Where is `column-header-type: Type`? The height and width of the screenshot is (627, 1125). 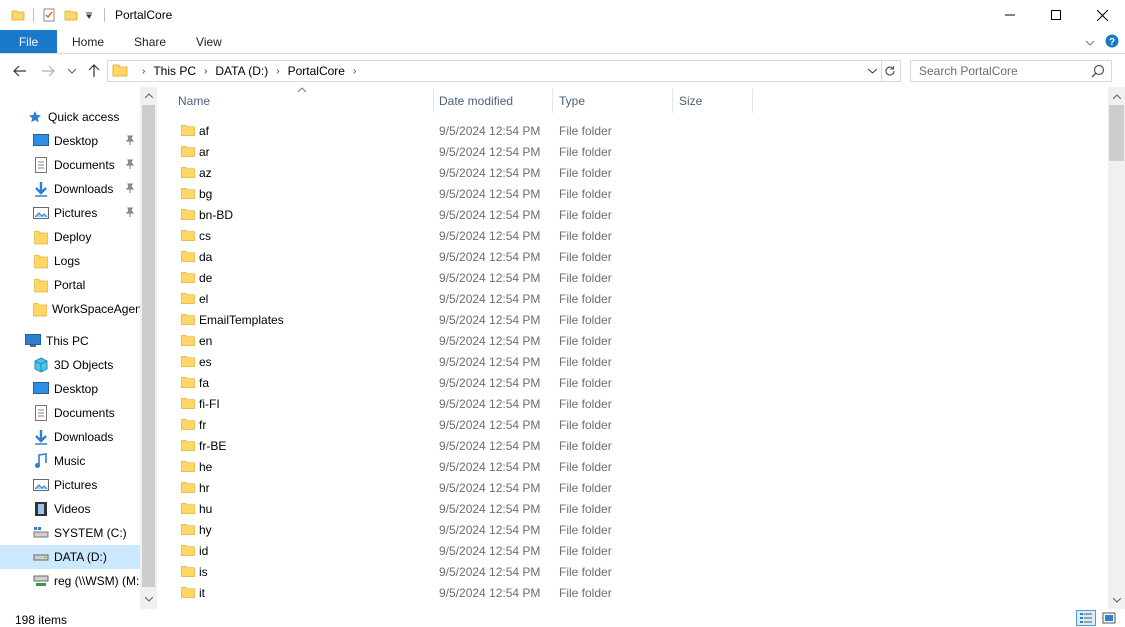
column-header-type: Type is located at coordinates (613, 101).